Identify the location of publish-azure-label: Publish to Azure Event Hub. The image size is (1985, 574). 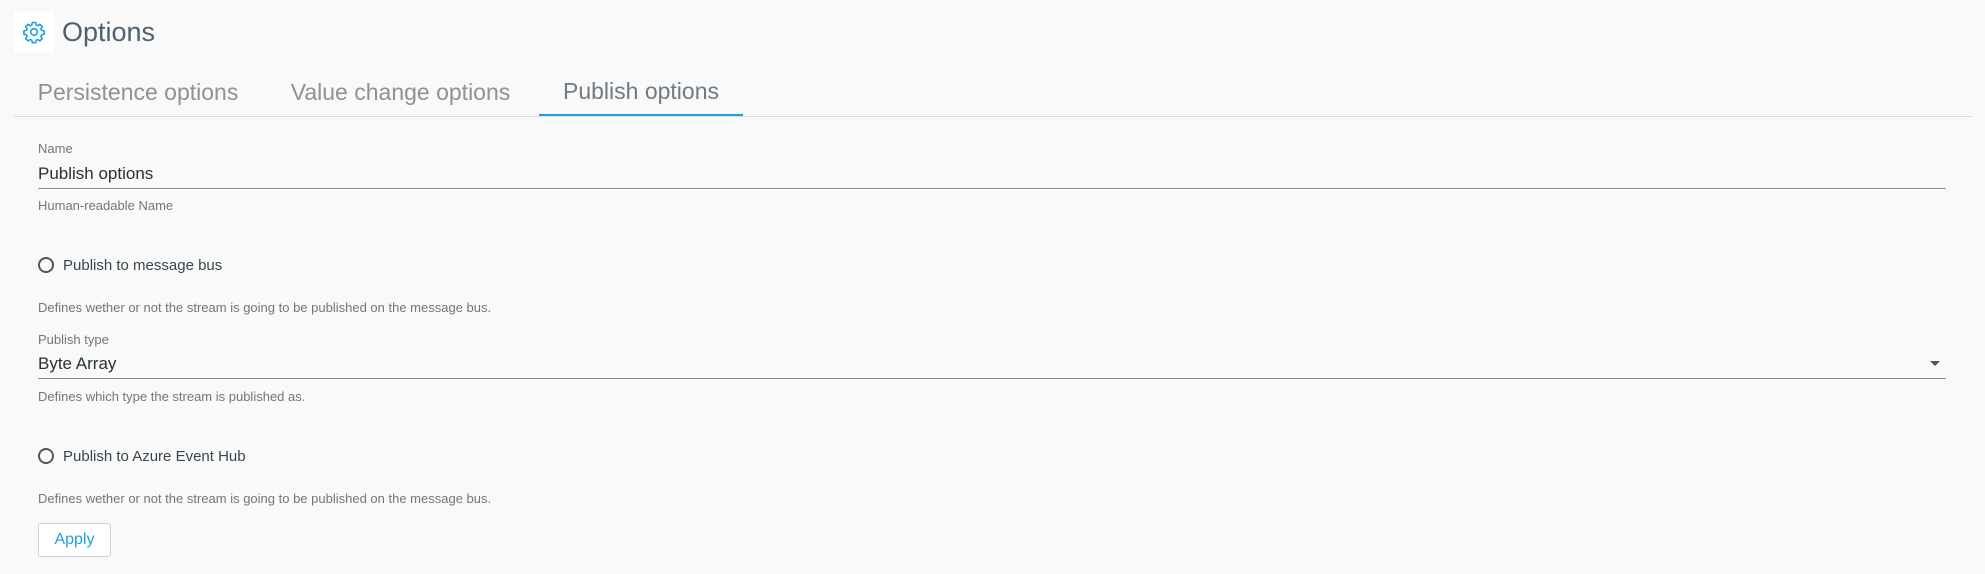
(154, 456).